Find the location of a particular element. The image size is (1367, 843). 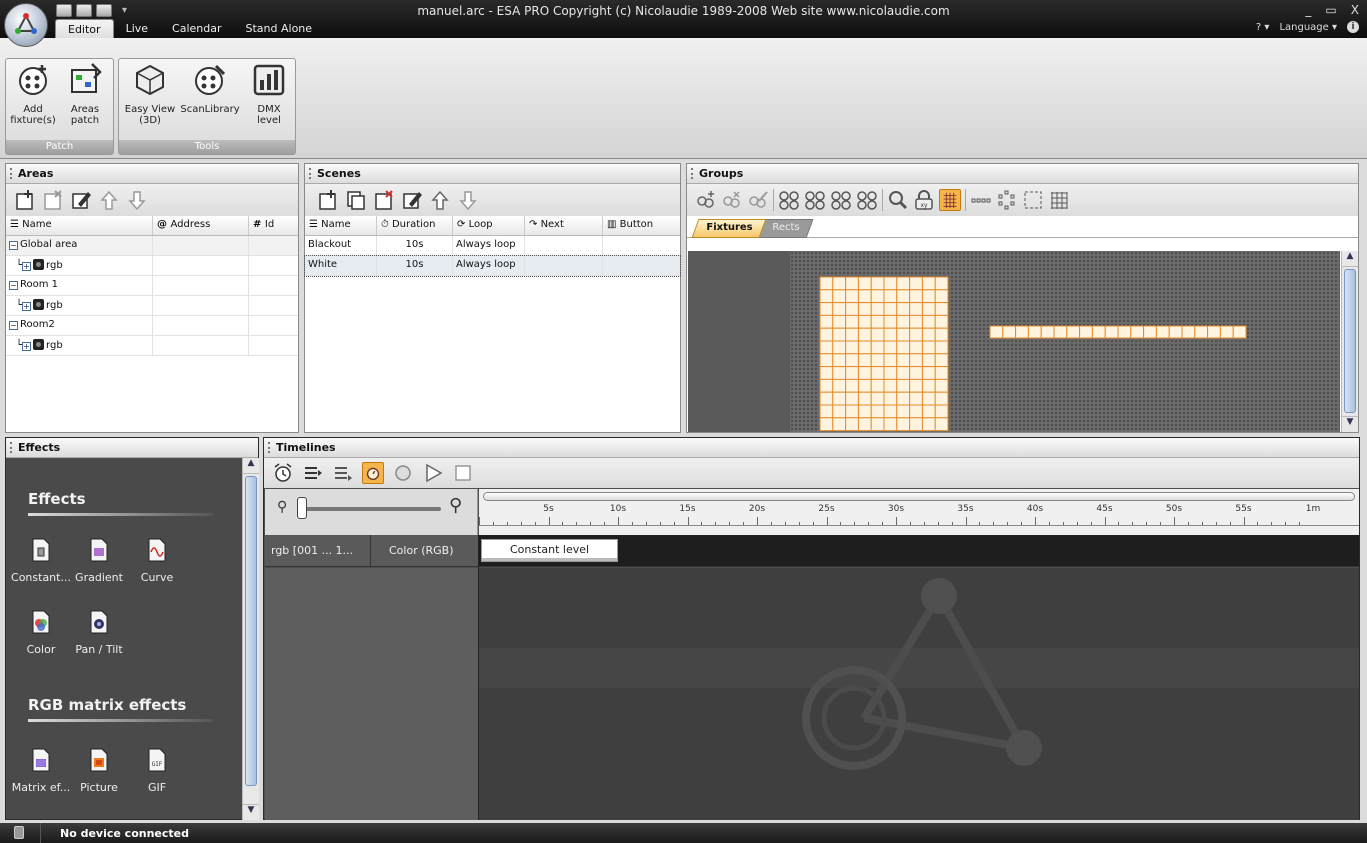

circle-layout-icon is located at coordinates (1007, 200).